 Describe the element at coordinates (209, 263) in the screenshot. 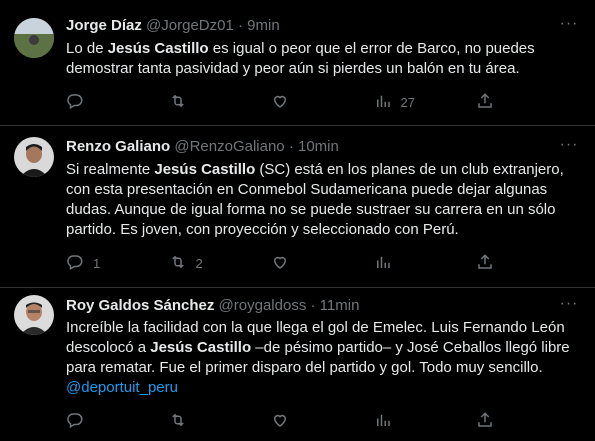

I see `retweet-button: 2` at that location.